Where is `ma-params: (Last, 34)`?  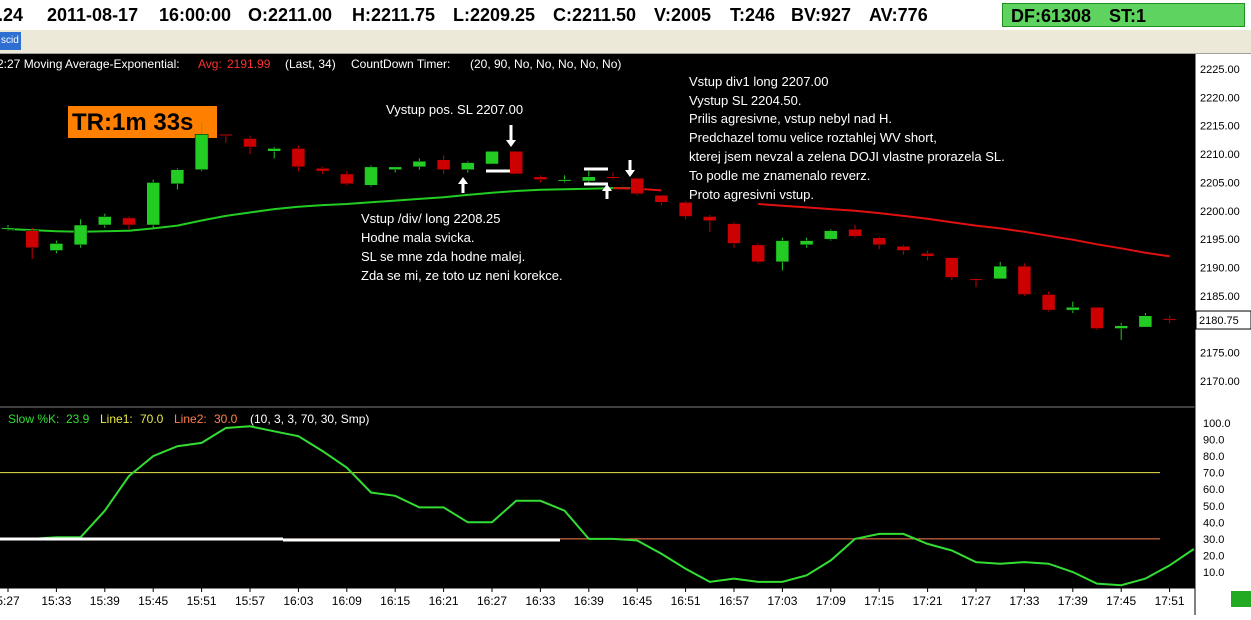 ma-params: (Last, 34) is located at coordinates (310, 64).